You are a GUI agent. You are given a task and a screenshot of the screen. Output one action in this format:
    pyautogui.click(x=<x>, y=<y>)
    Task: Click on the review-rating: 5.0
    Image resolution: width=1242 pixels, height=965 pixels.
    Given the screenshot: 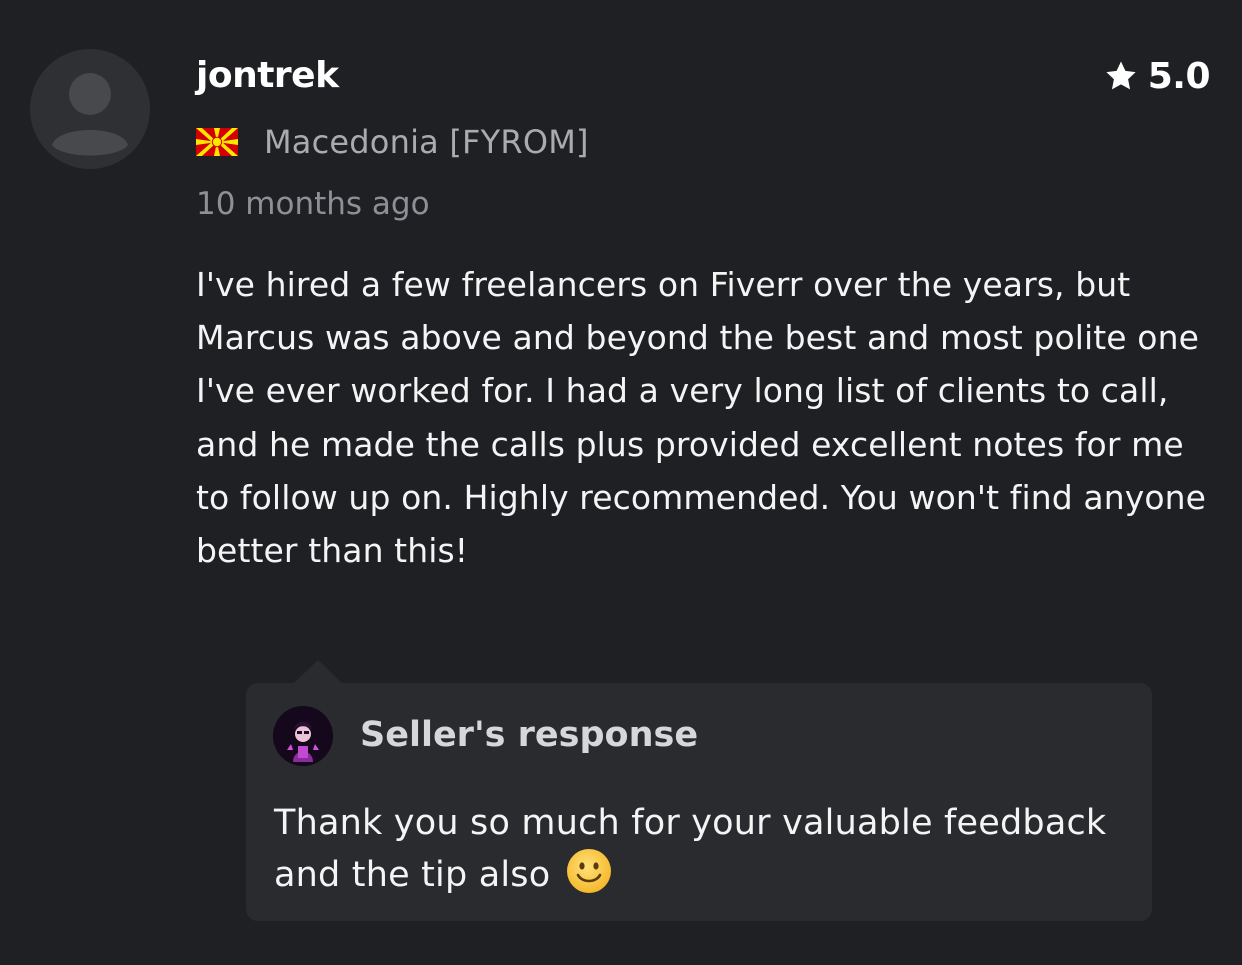 What is the action you would take?
    pyautogui.click(x=1157, y=76)
    